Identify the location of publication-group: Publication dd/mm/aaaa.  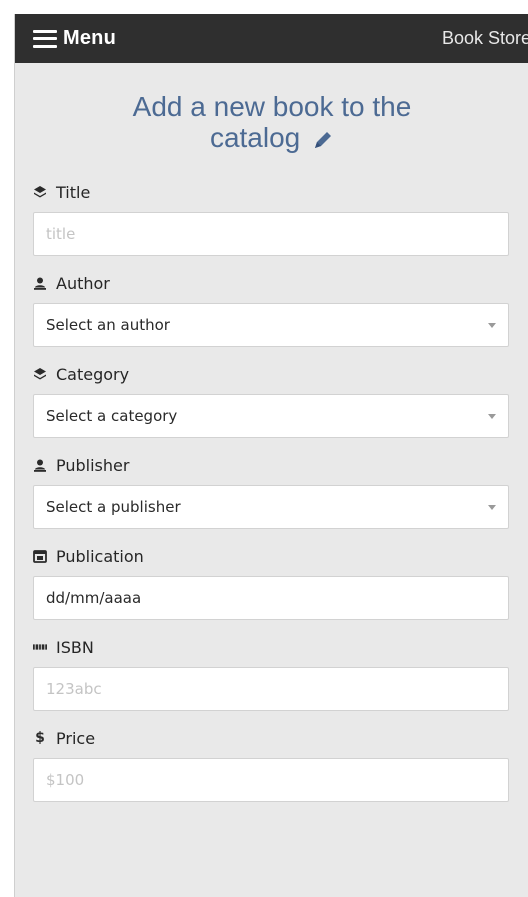
(271, 582).